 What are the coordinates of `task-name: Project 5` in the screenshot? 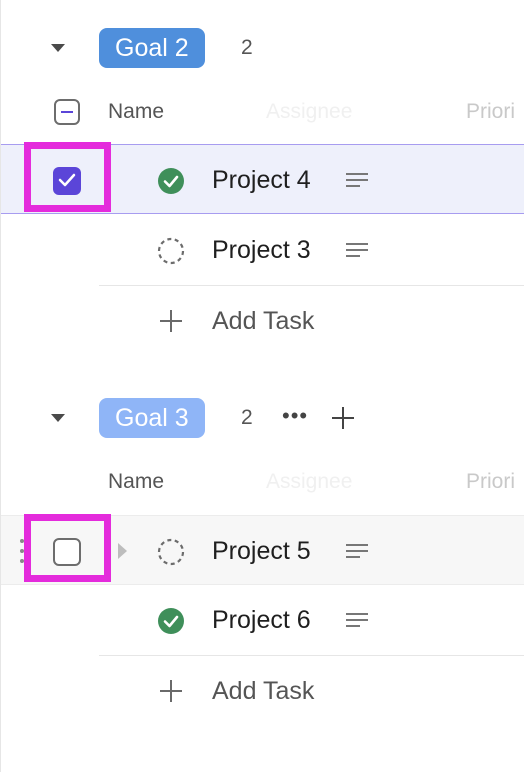 It's located at (261, 551).